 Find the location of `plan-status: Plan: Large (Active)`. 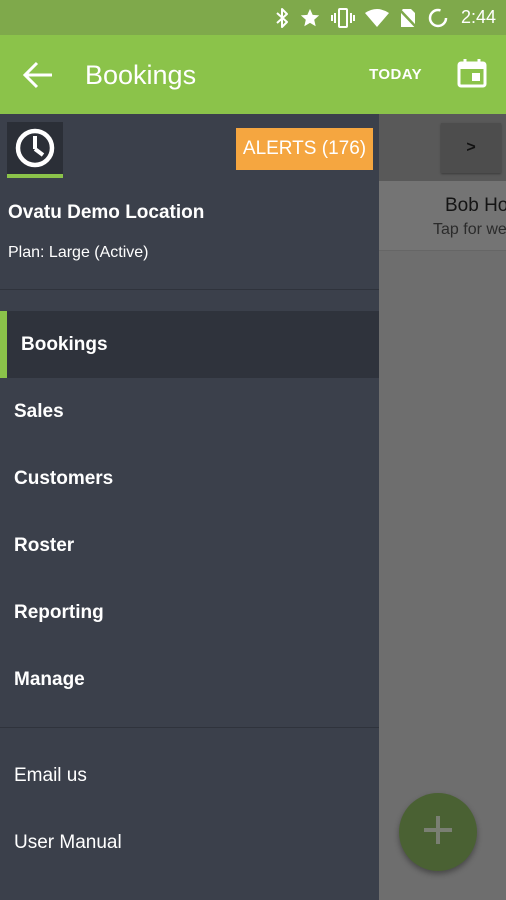

plan-status: Plan: Large (Active) is located at coordinates (78, 252).